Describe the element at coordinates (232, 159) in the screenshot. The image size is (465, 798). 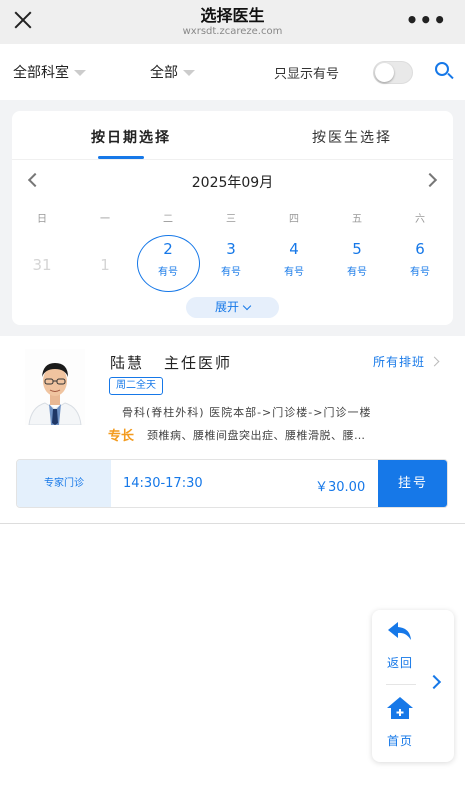
I see `tab-divider` at that location.